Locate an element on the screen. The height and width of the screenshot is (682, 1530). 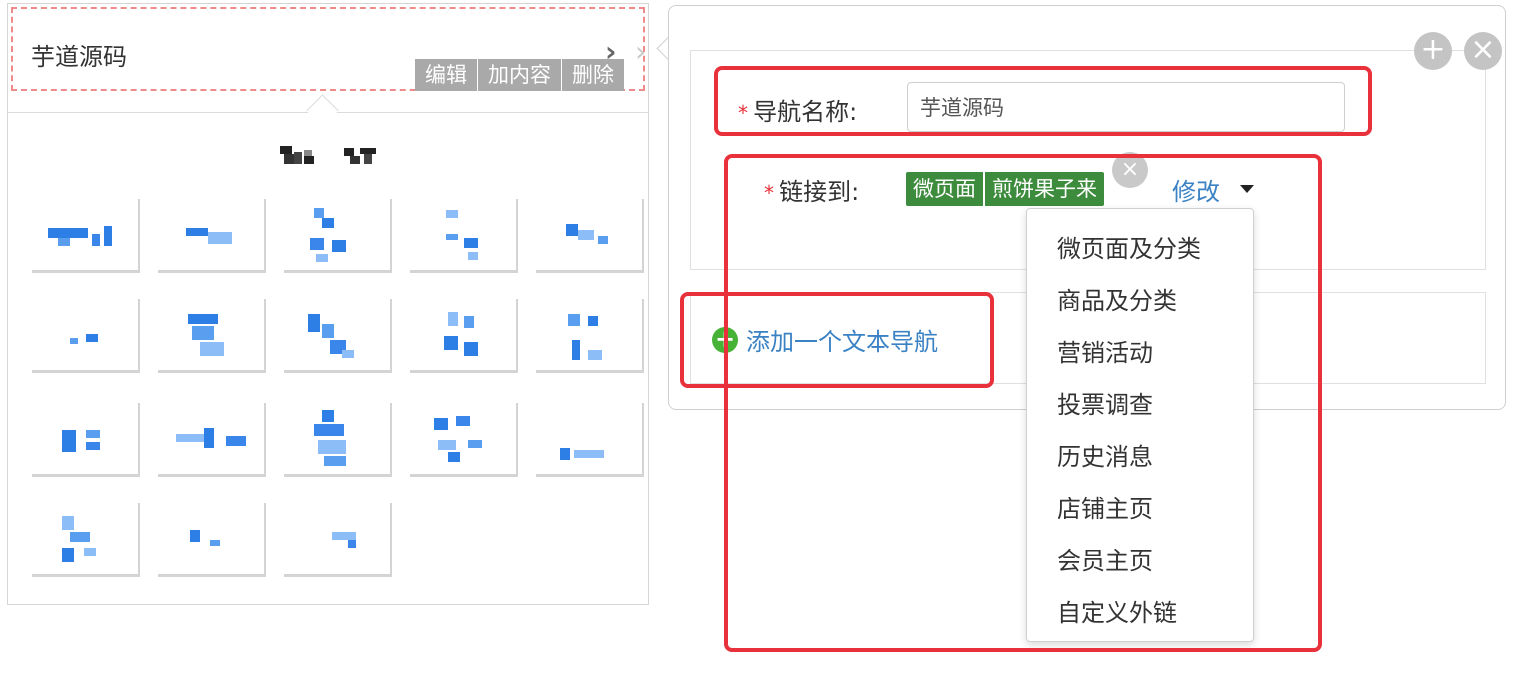
block-action-bar: 编辑 加内容 删除 is located at coordinates (519, 75).